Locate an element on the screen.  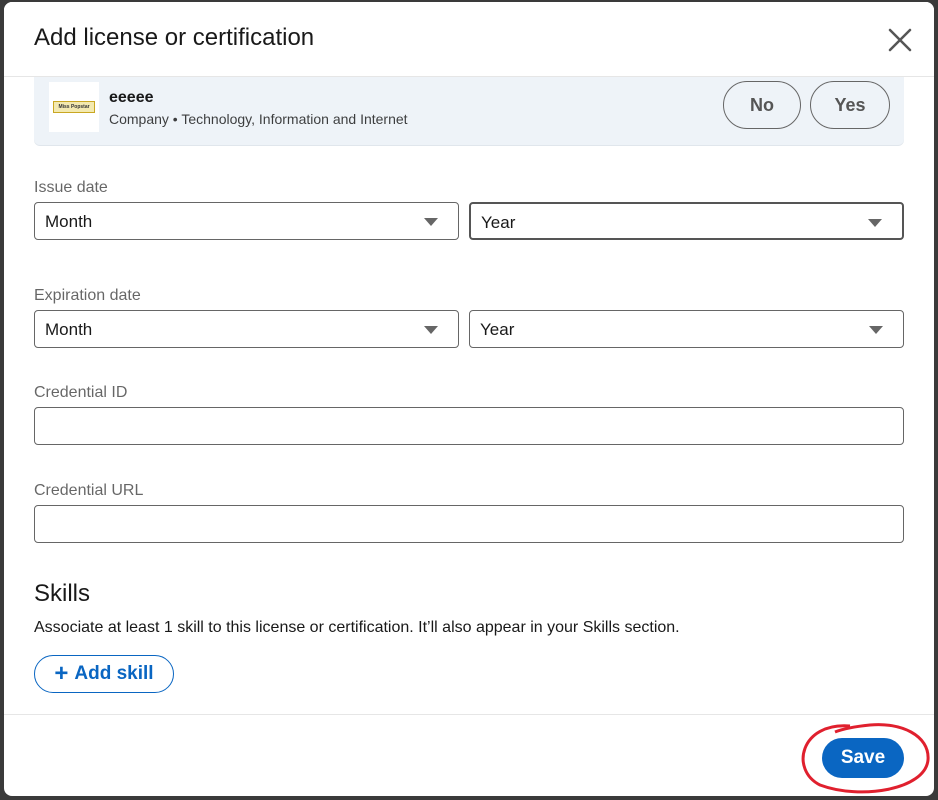
expiration-month-select: Month is located at coordinates (246, 329).